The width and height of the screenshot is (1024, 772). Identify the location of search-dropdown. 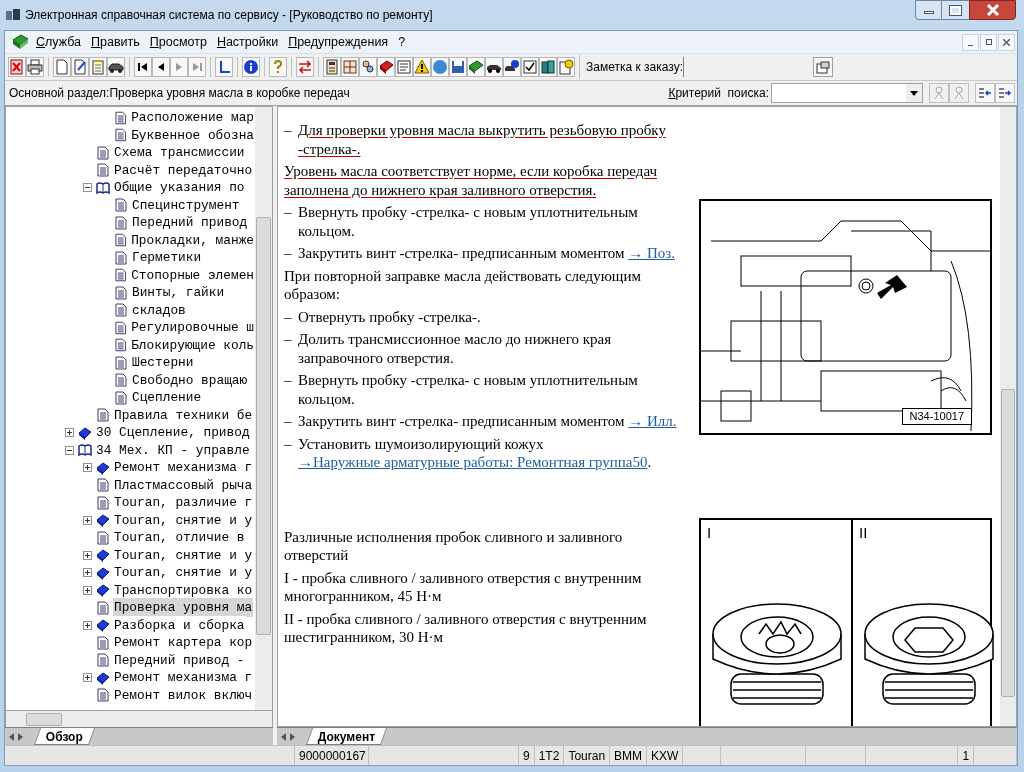
(847, 93).